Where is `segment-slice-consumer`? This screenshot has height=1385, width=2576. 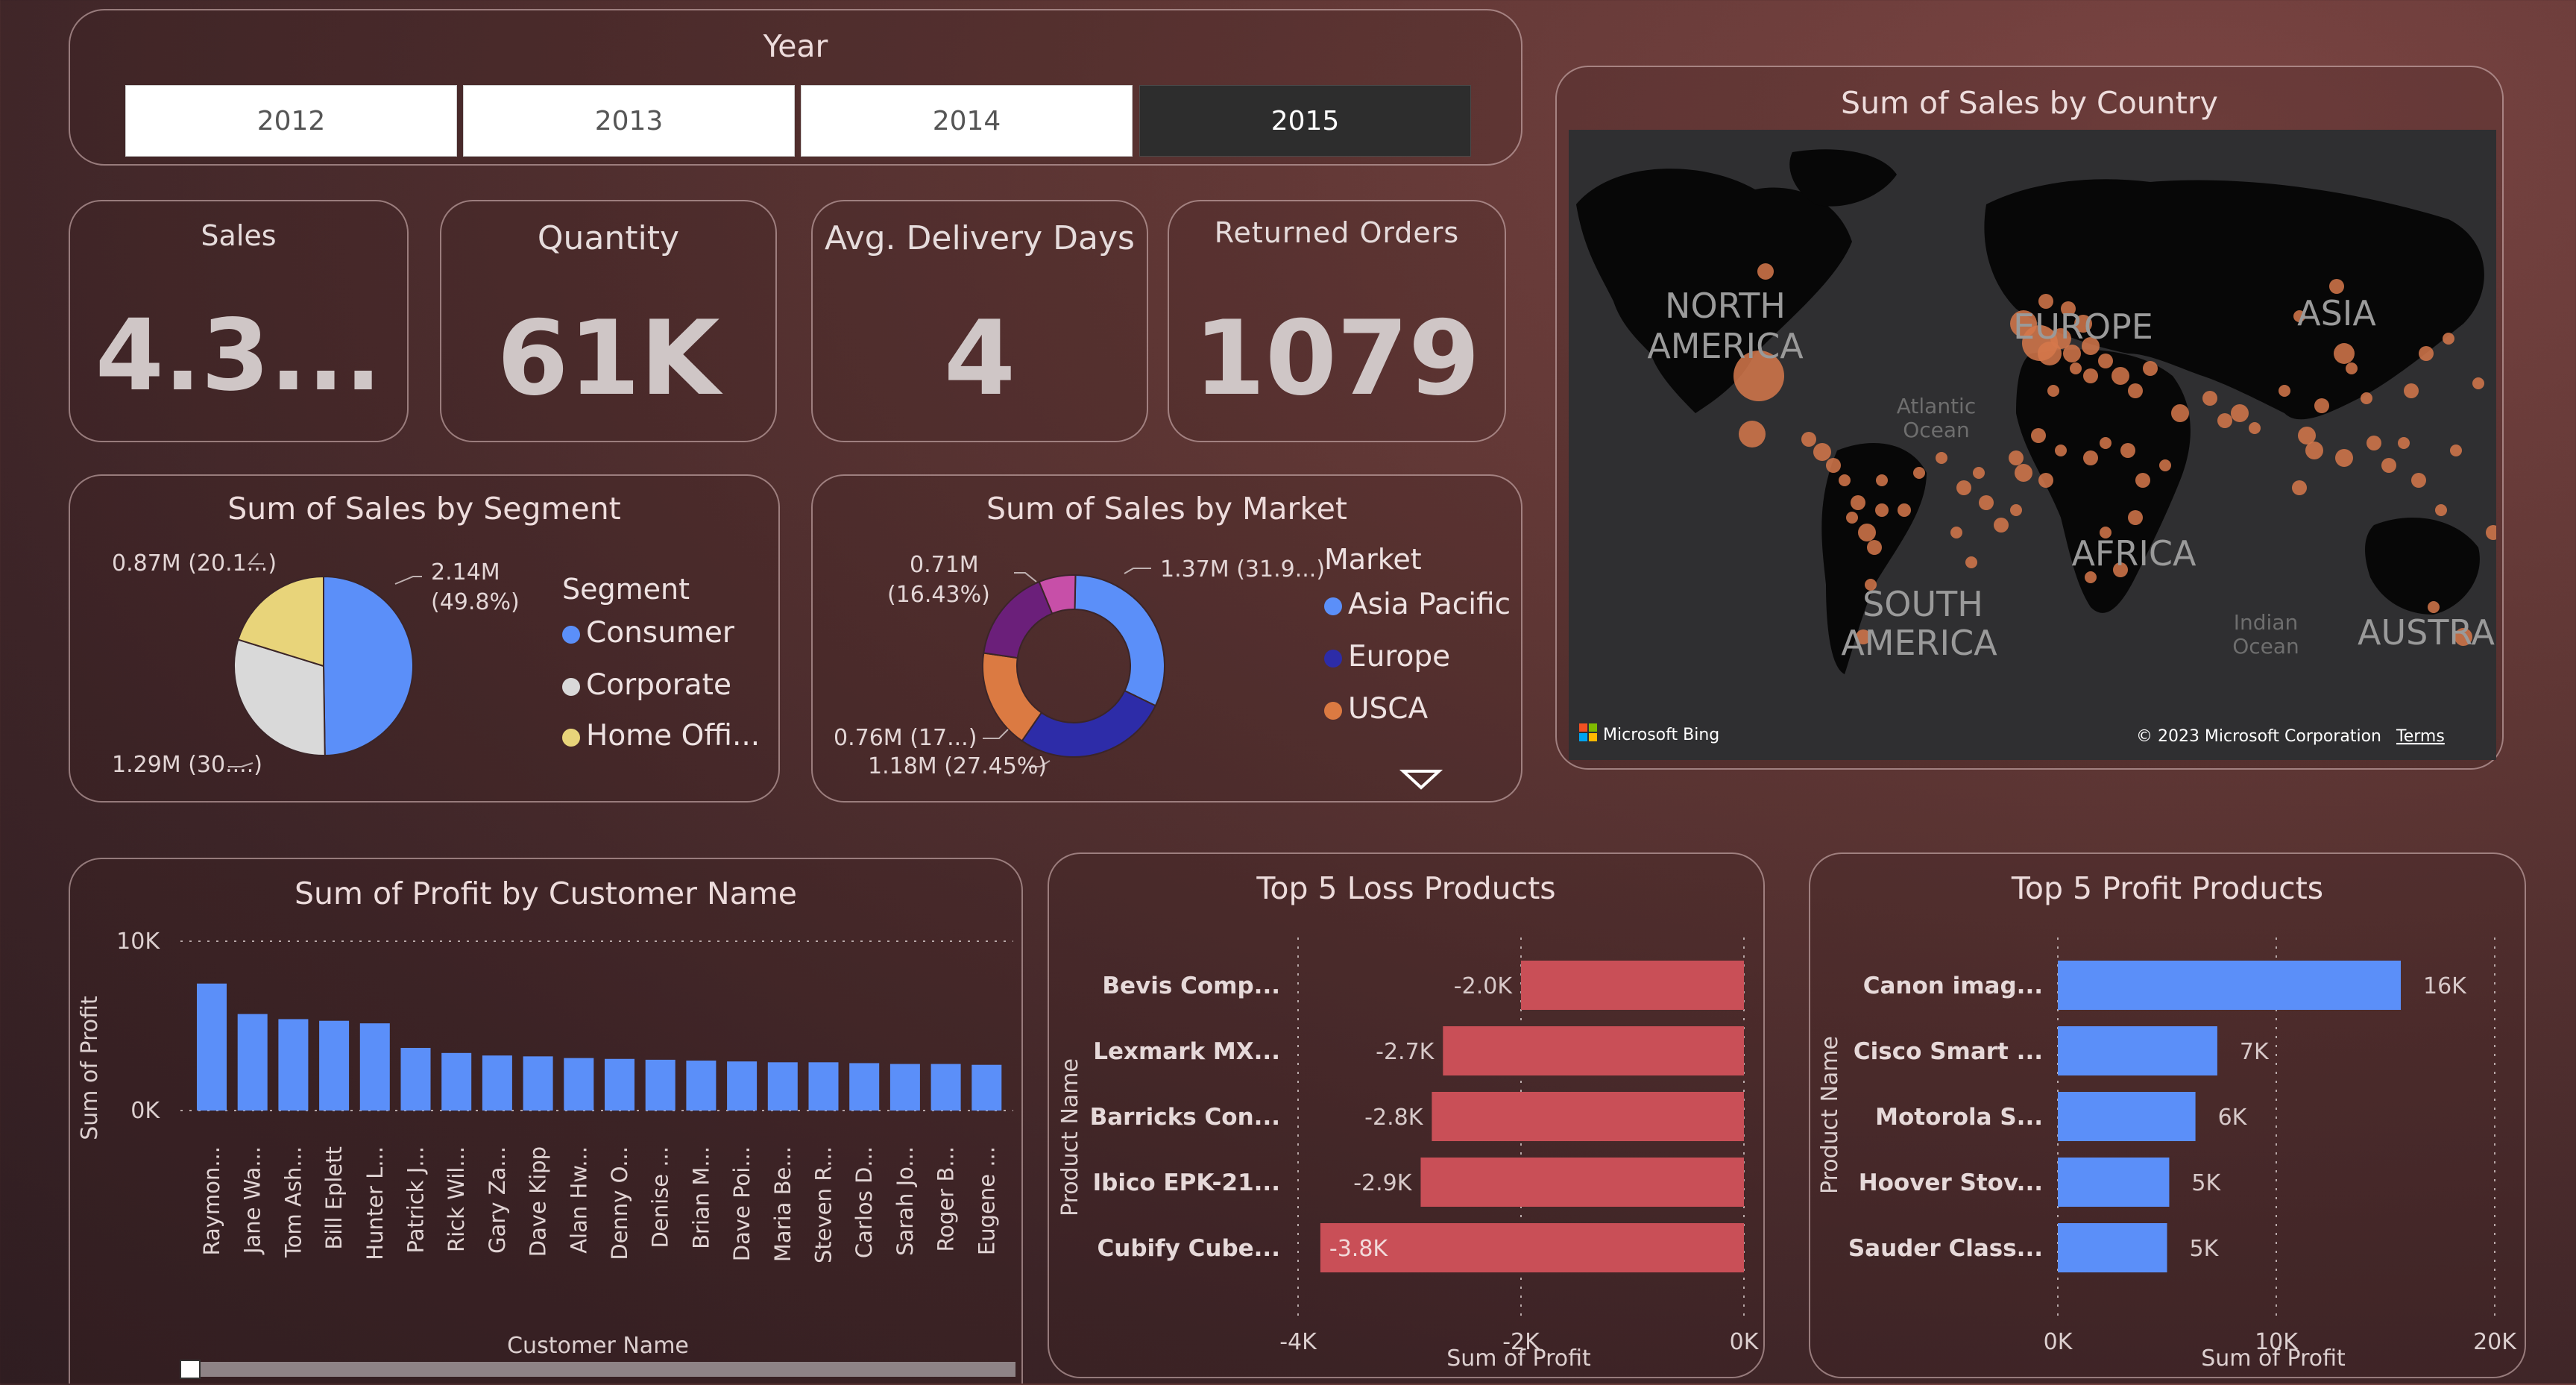
segment-slice-consumer is located at coordinates (368, 666).